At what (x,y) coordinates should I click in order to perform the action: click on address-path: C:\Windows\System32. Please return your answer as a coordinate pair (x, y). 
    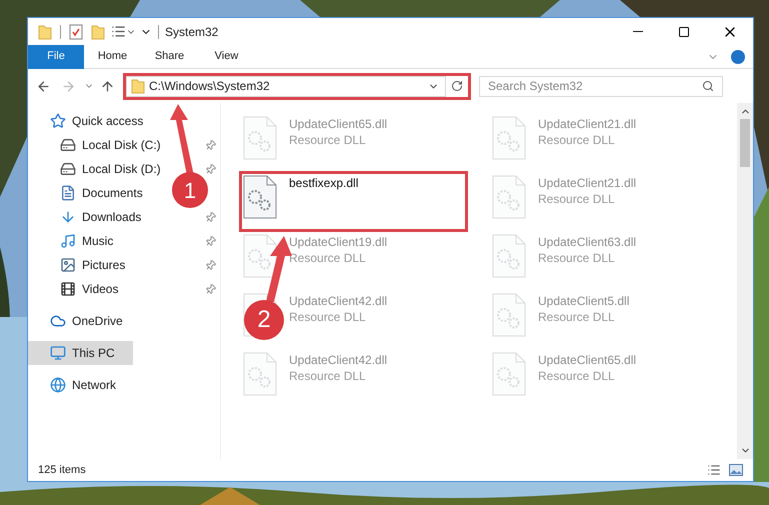
    Looking at the image, I should click on (209, 86).